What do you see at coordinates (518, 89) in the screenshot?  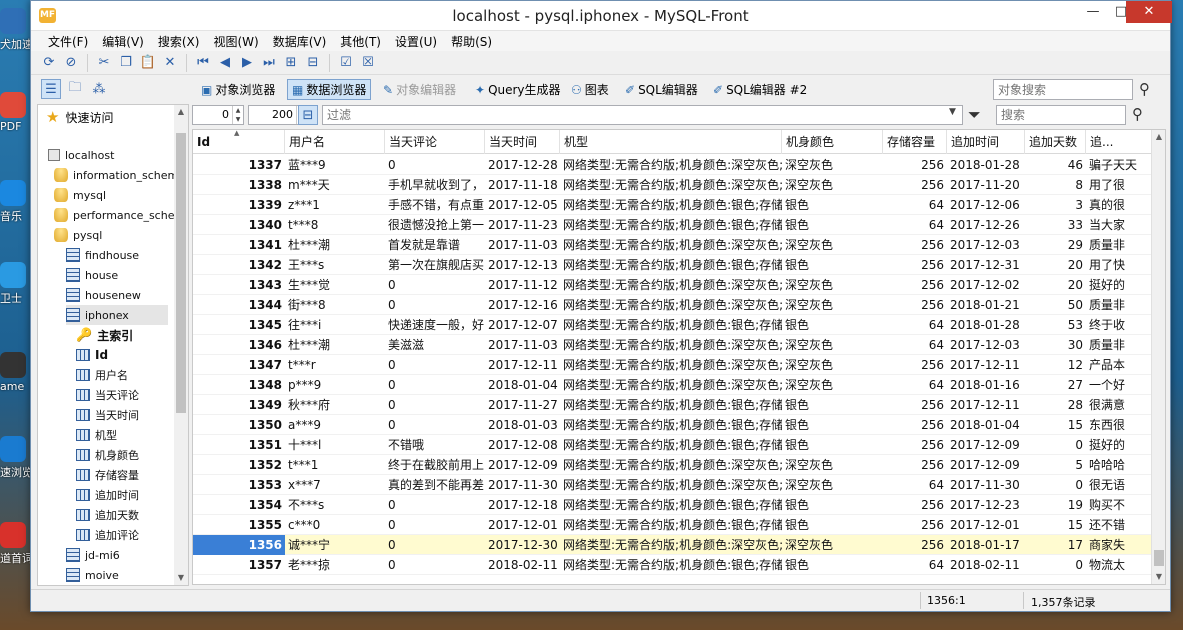 I see `tab-view: ✦ Query生成器` at bounding box center [518, 89].